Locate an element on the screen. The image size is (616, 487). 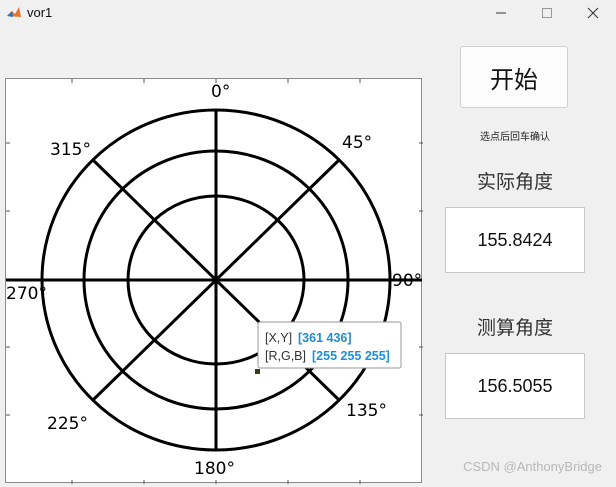
datatip-rgb-value: [255 255 255] is located at coordinates (351, 356).